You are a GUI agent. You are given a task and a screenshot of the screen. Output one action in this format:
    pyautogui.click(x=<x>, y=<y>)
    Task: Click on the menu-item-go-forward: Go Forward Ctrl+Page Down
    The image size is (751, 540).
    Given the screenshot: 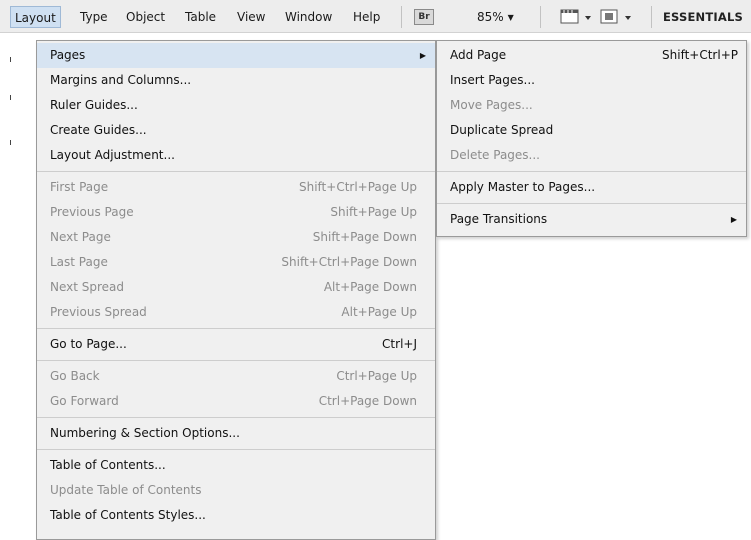 What is the action you would take?
    pyautogui.click(x=236, y=401)
    